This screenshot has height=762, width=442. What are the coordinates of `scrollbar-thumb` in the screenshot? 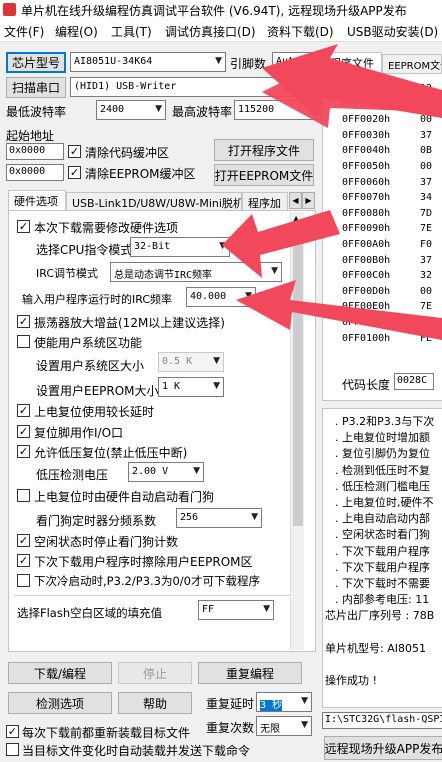 It's located at (298, 376).